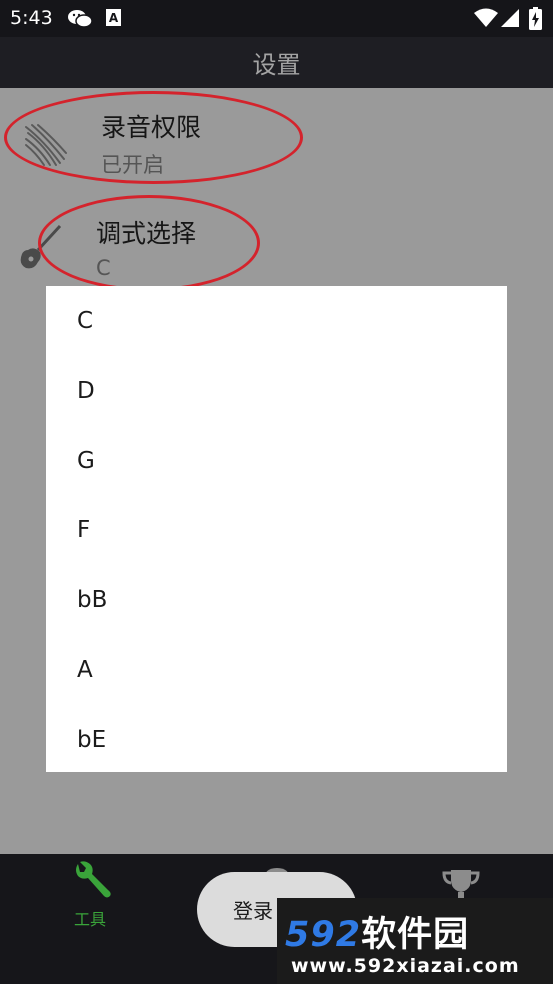 This screenshot has width=553, height=984. What do you see at coordinates (415, 935) in the screenshot?
I see `watermark-brand-text: 软件园` at bounding box center [415, 935].